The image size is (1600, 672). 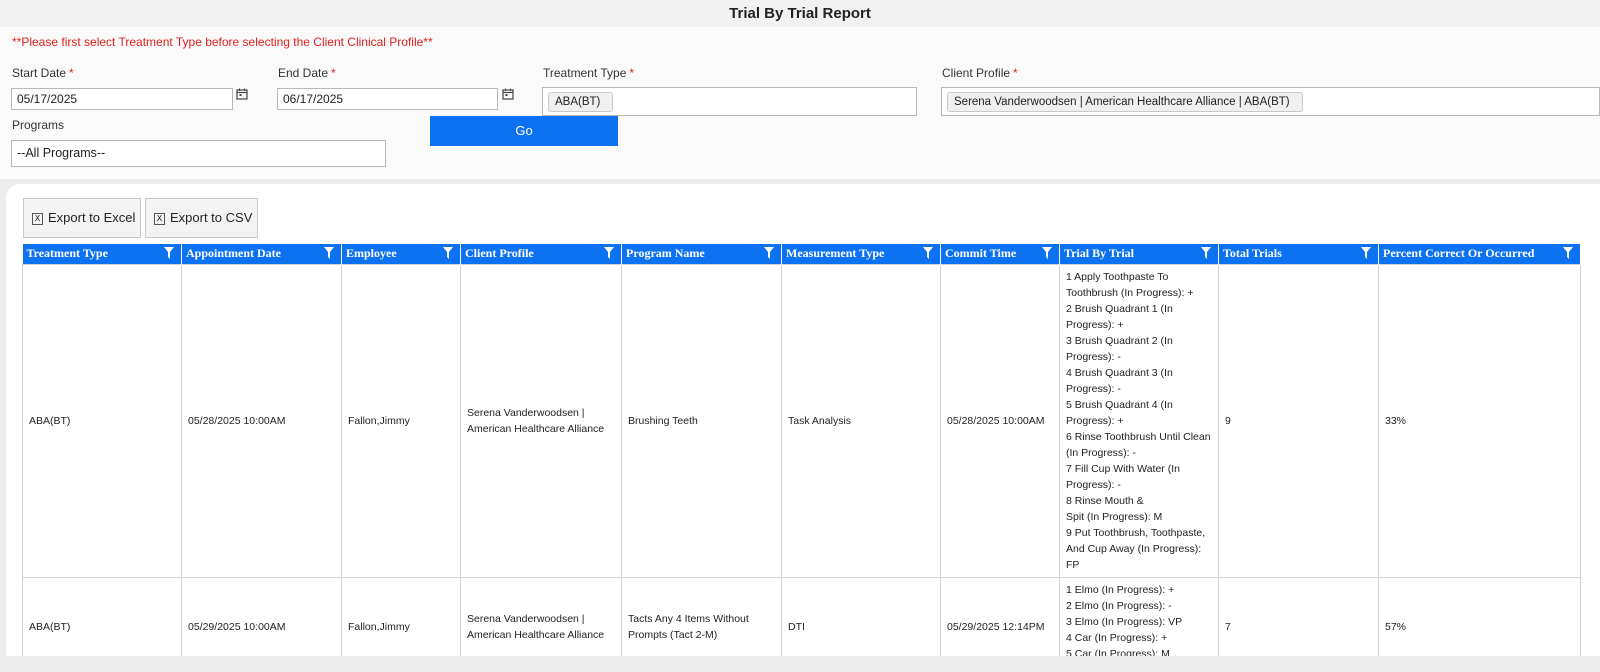 What do you see at coordinates (122, 99) in the screenshot?
I see `start-date-input: 05/17/2025` at bounding box center [122, 99].